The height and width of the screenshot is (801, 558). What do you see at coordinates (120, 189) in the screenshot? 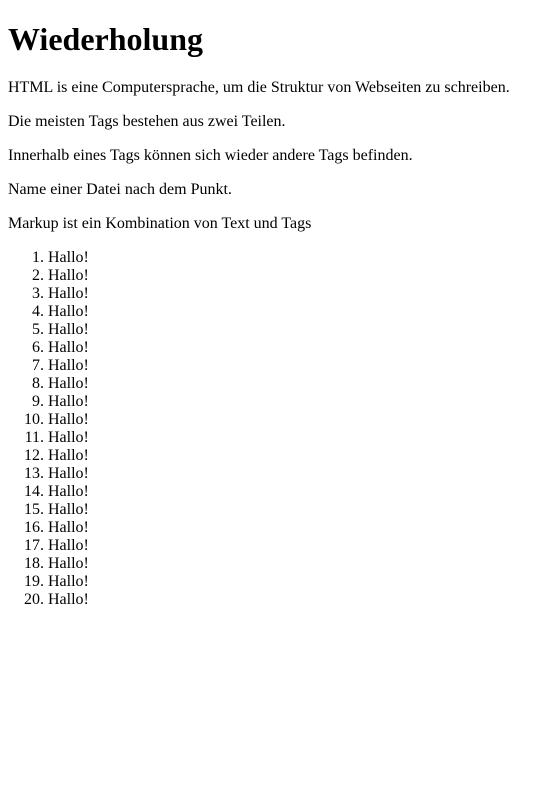
I see `paragraph-file-extension: Name einer Datei nach dem Punkt.` at bounding box center [120, 189].